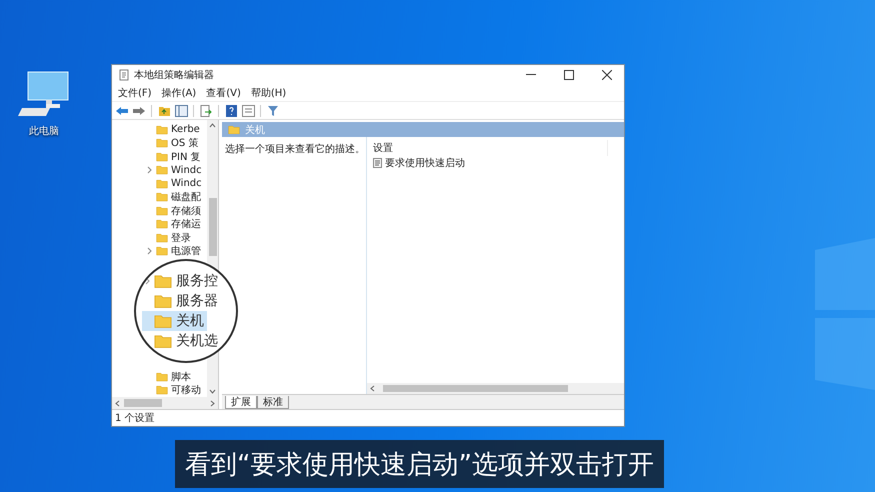 The width and height of the screenshot is (875, 492). Describe the element at coordinates (181, 281) in the screenshot. I see `tree-item: 服务控` at that location.